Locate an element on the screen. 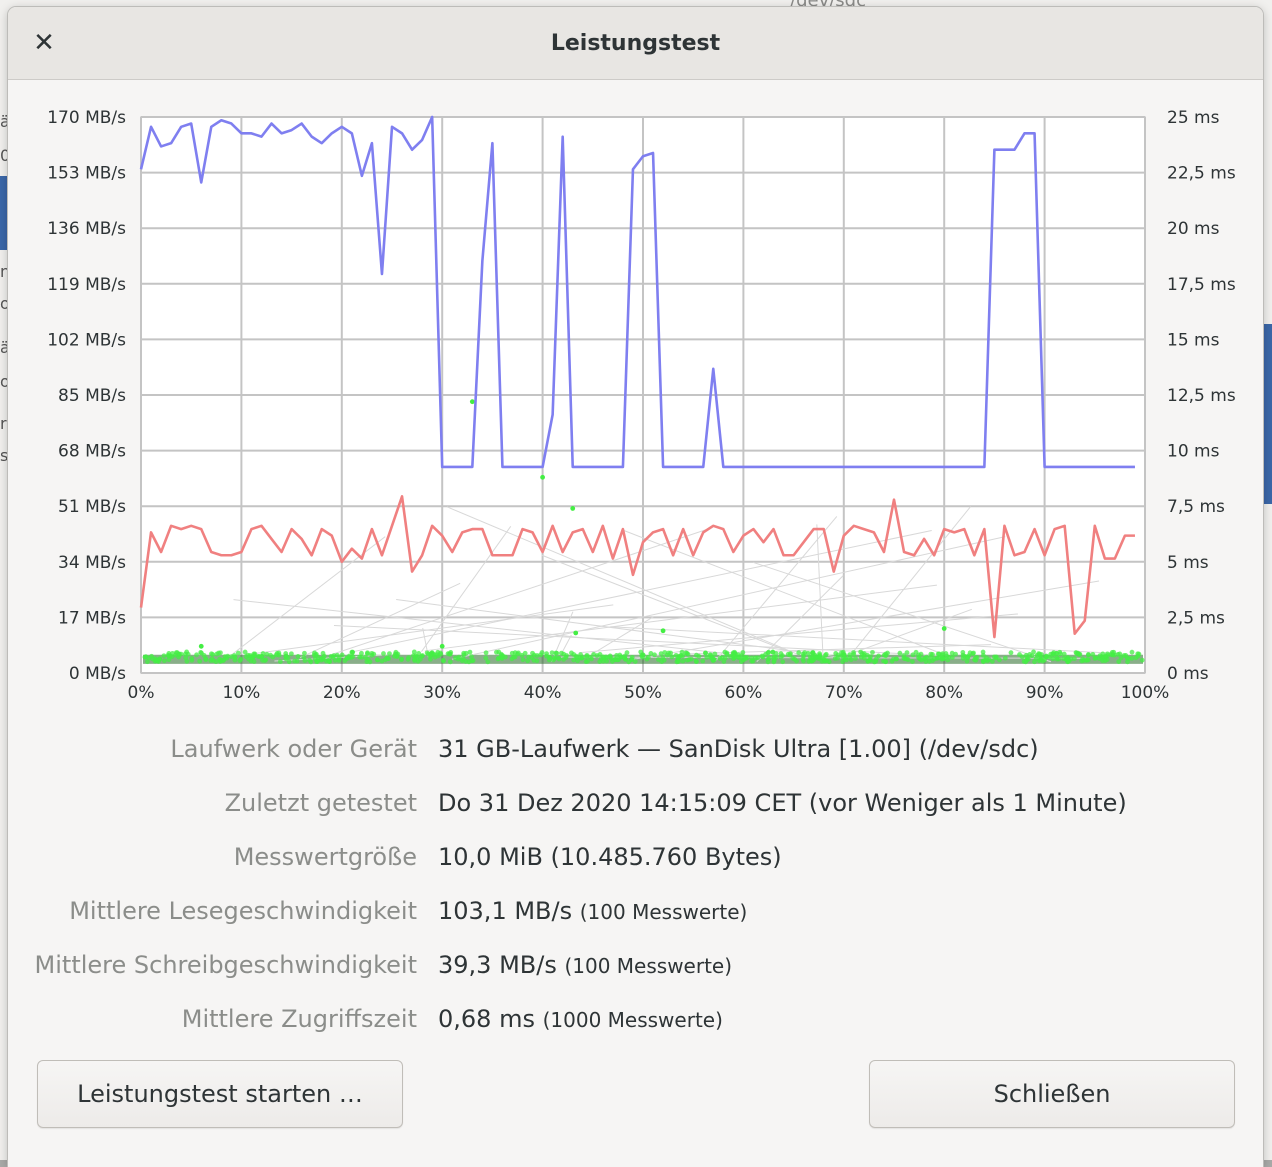  info-label: Mittlere Lesegeschwindigkeit is located at coordinates (243, 911).